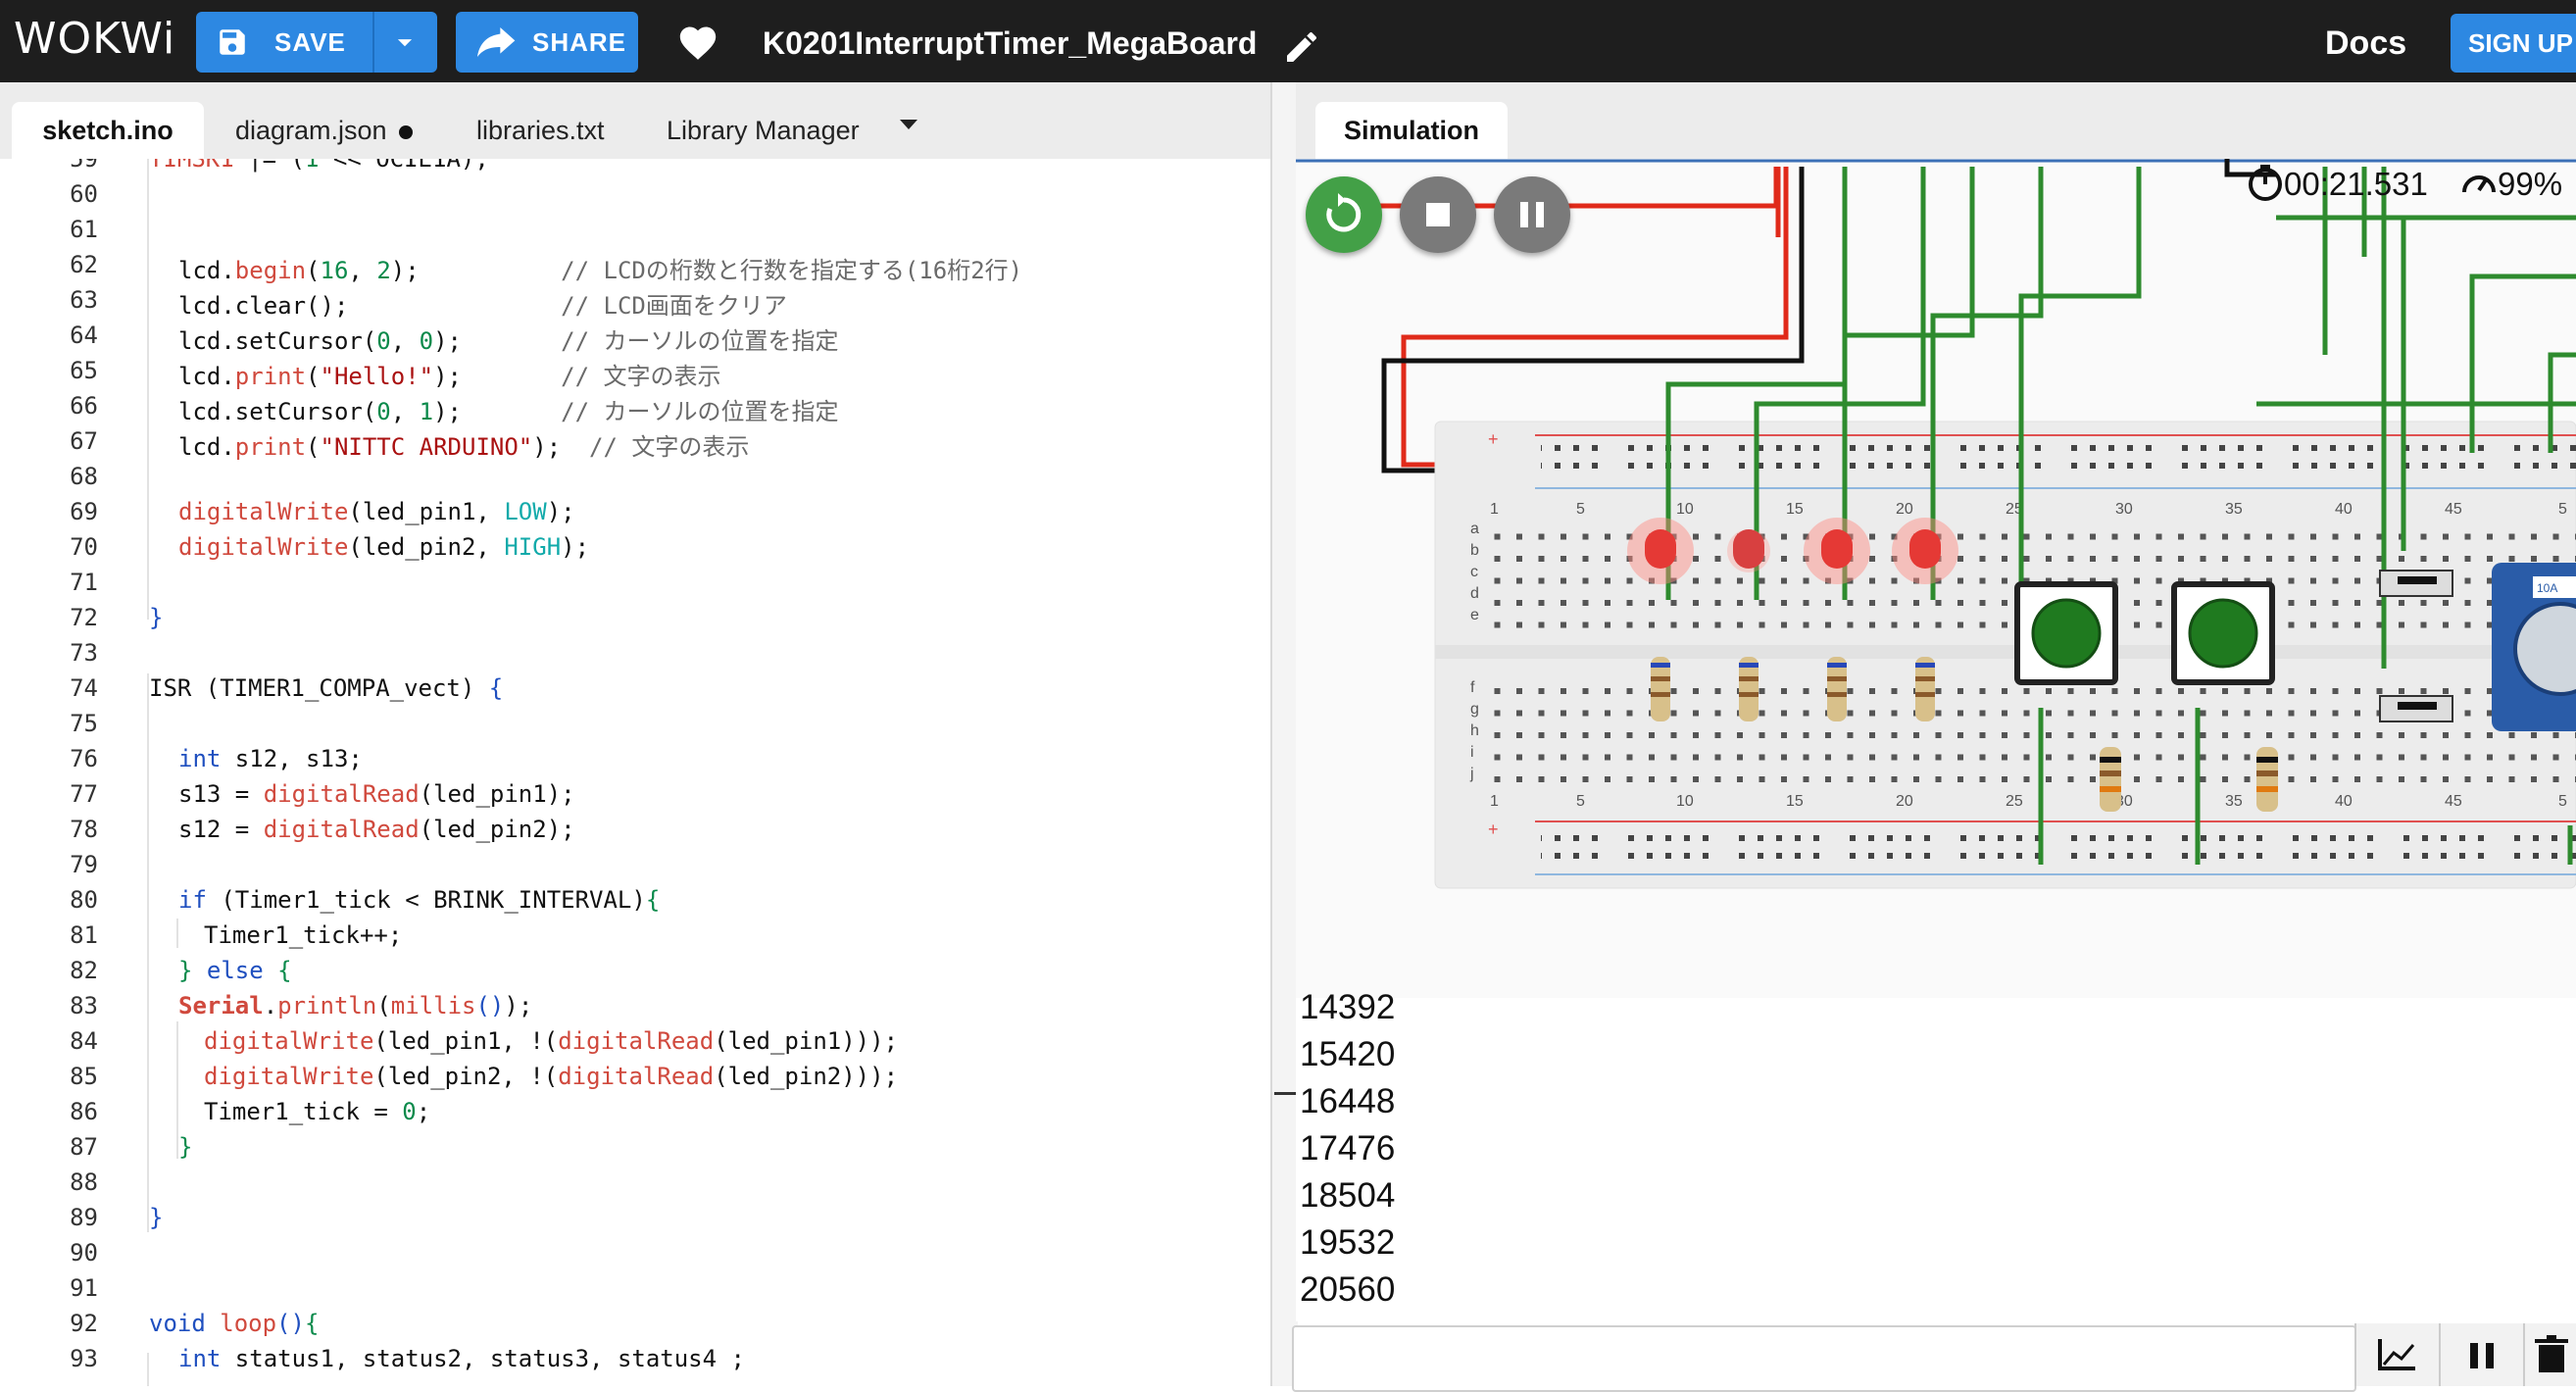  Describe the element at coordinates (2005, 652) in the screenshot. I see `breadboard-center-gap` at that location.